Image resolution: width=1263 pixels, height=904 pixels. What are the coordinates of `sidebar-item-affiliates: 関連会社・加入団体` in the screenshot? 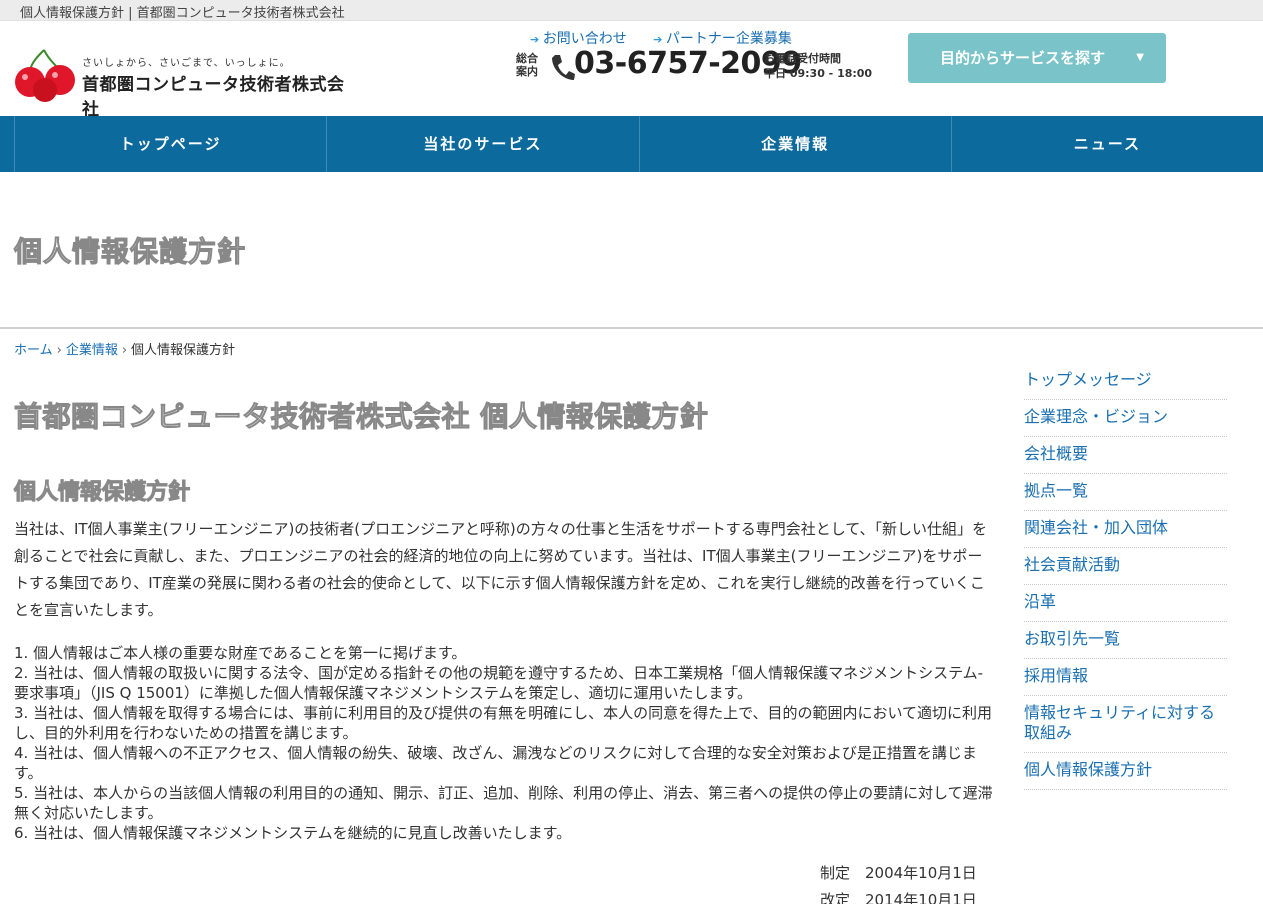 It's located at (1125, 531).